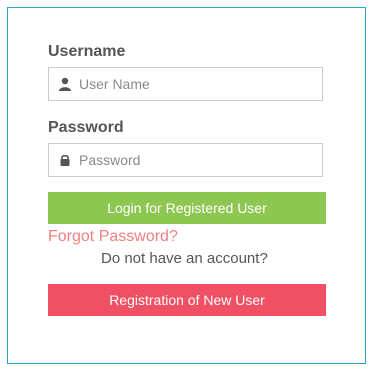 The image size is (375, 374). What do you see at coordinates (87, 51) in the screenshot?
I see `username-label: Username` at bounding box center [87, 51].